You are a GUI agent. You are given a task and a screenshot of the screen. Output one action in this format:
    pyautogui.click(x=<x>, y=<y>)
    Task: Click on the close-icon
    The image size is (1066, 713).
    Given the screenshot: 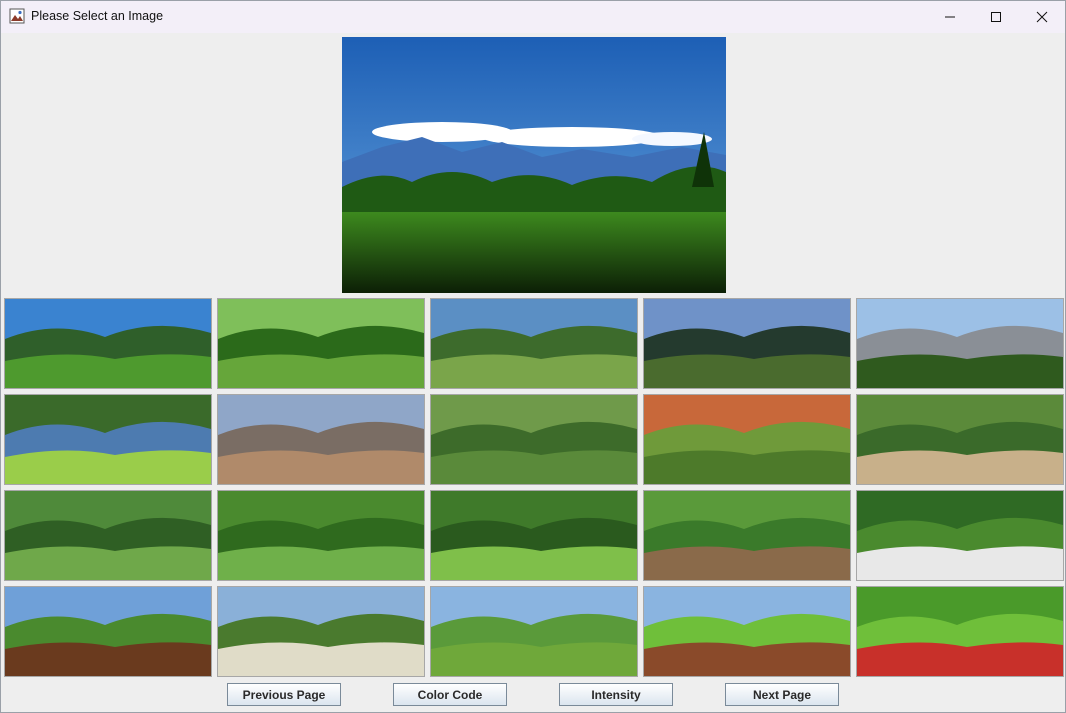 What is the action you would take?
    pyautogui.click(x=1042, y=17)
    